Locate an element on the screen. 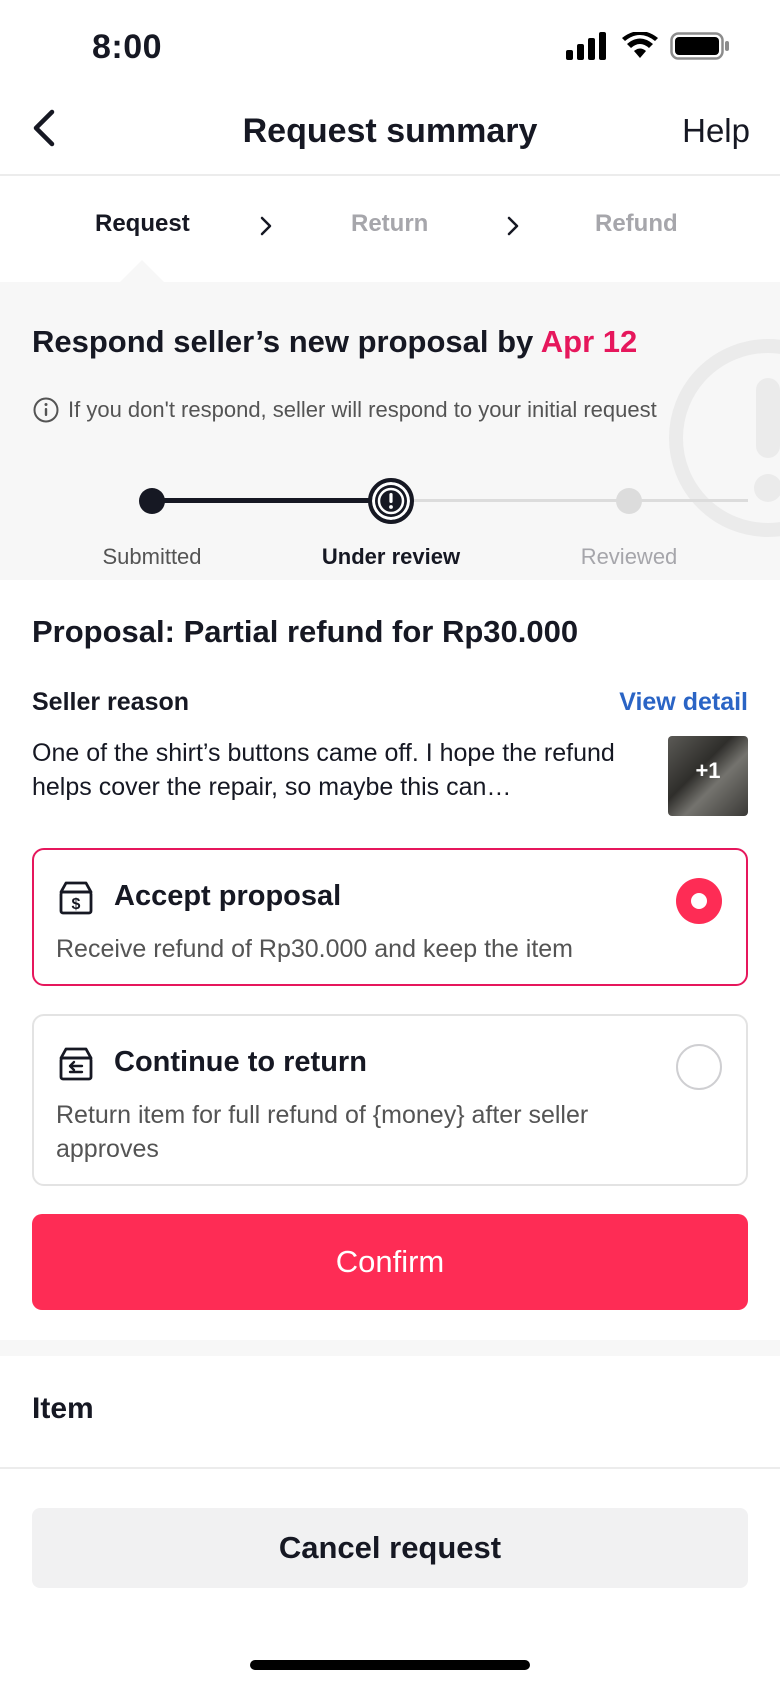 This screenshot has width=780, height=1688. view-detail-link: View detail is located at coordinates (683, 702).